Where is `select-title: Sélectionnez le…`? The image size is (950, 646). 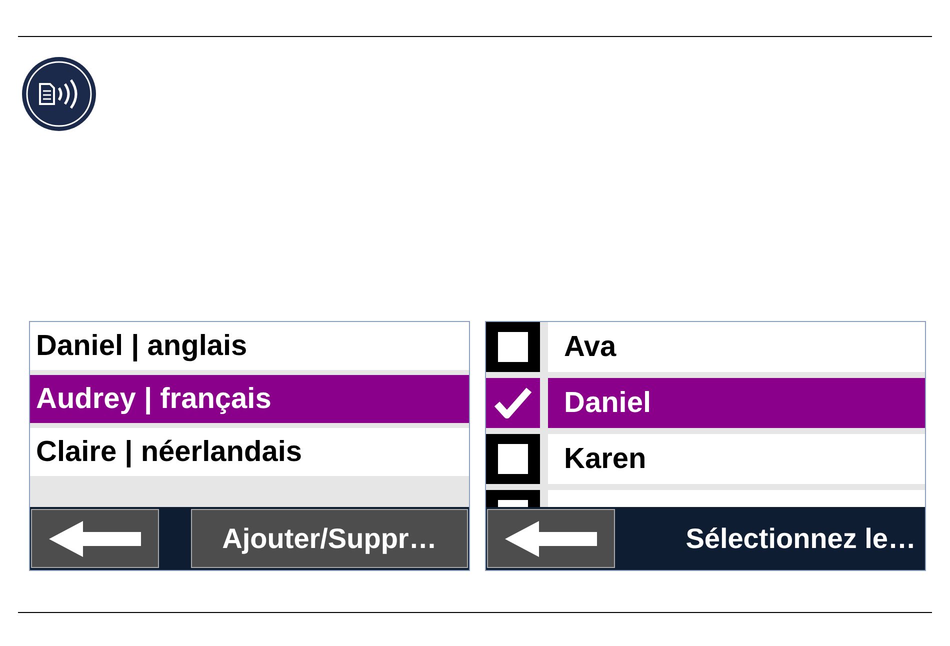
select-title: Sélectionnez le… is located at coordinates (801, 538).